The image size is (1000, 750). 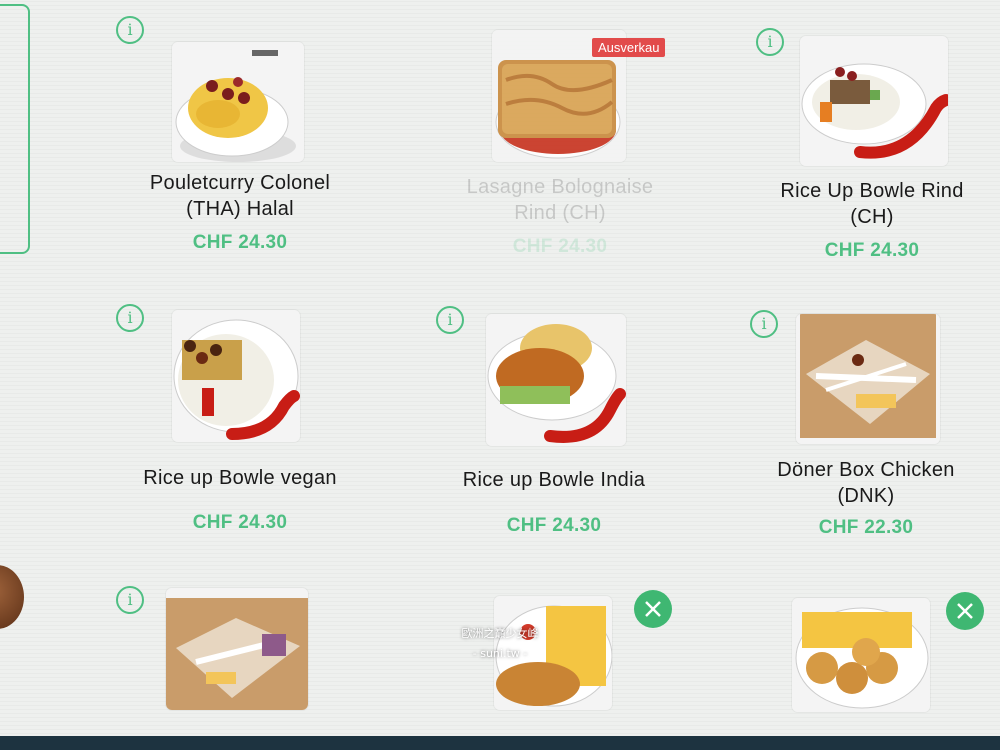 What do you see at coordinates (872, 204) in the screenshot?
I see `item-name: Rice Up Bowle Rind (CH)` at bounding box center [872, 204].